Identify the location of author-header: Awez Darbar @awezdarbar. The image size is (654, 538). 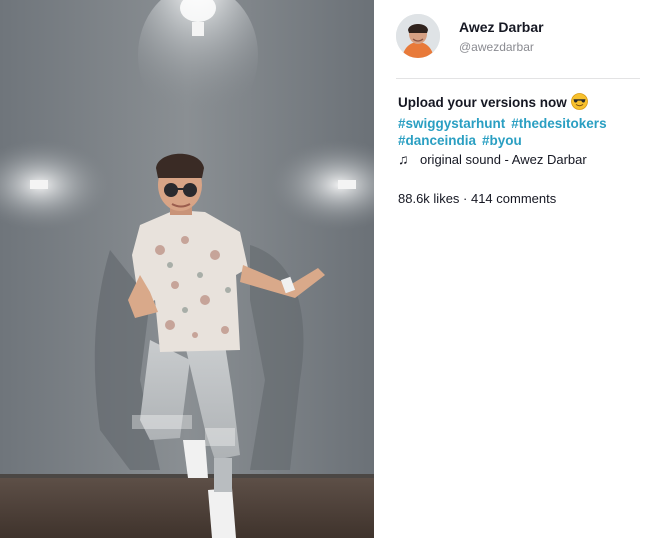
(516, 36).